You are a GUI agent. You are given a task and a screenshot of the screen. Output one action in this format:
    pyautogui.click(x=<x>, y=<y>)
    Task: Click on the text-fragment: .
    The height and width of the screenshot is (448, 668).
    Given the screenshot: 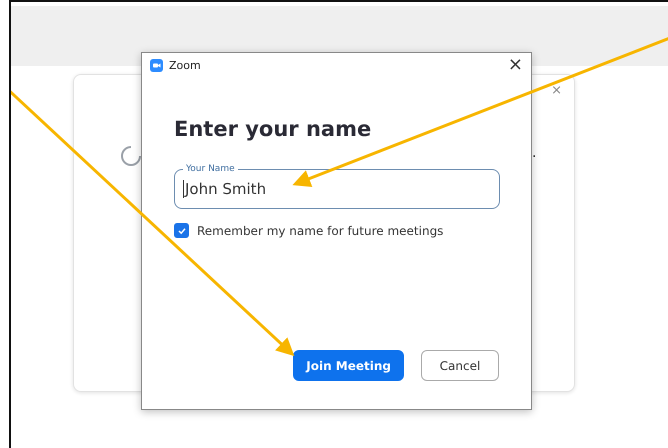 What is the action you would take?
    pyautogui.click(x=534, y=153)
    